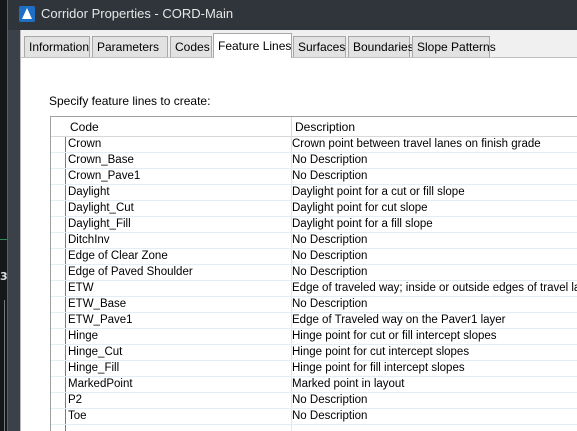 This screenshot has width=577, height=431. Describe the element at coordinates (99, 224) in the screenshot. I see `feature-line-code: Daylight_Fill` at that location.